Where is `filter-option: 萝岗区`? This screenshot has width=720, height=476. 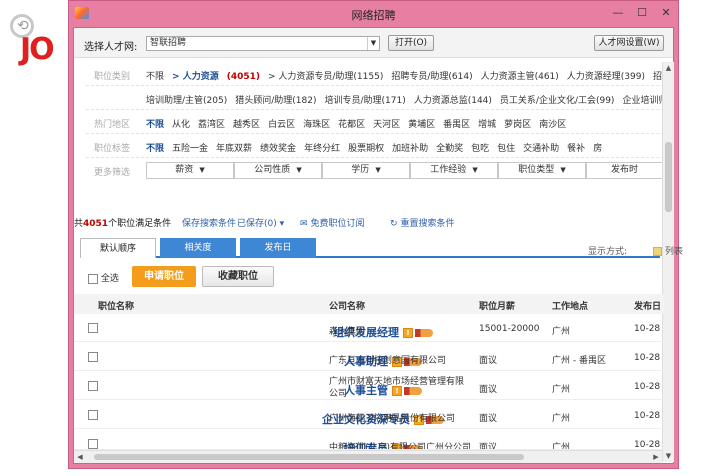 filter-option: 萝岗区 is located at coordinates (517, 125).